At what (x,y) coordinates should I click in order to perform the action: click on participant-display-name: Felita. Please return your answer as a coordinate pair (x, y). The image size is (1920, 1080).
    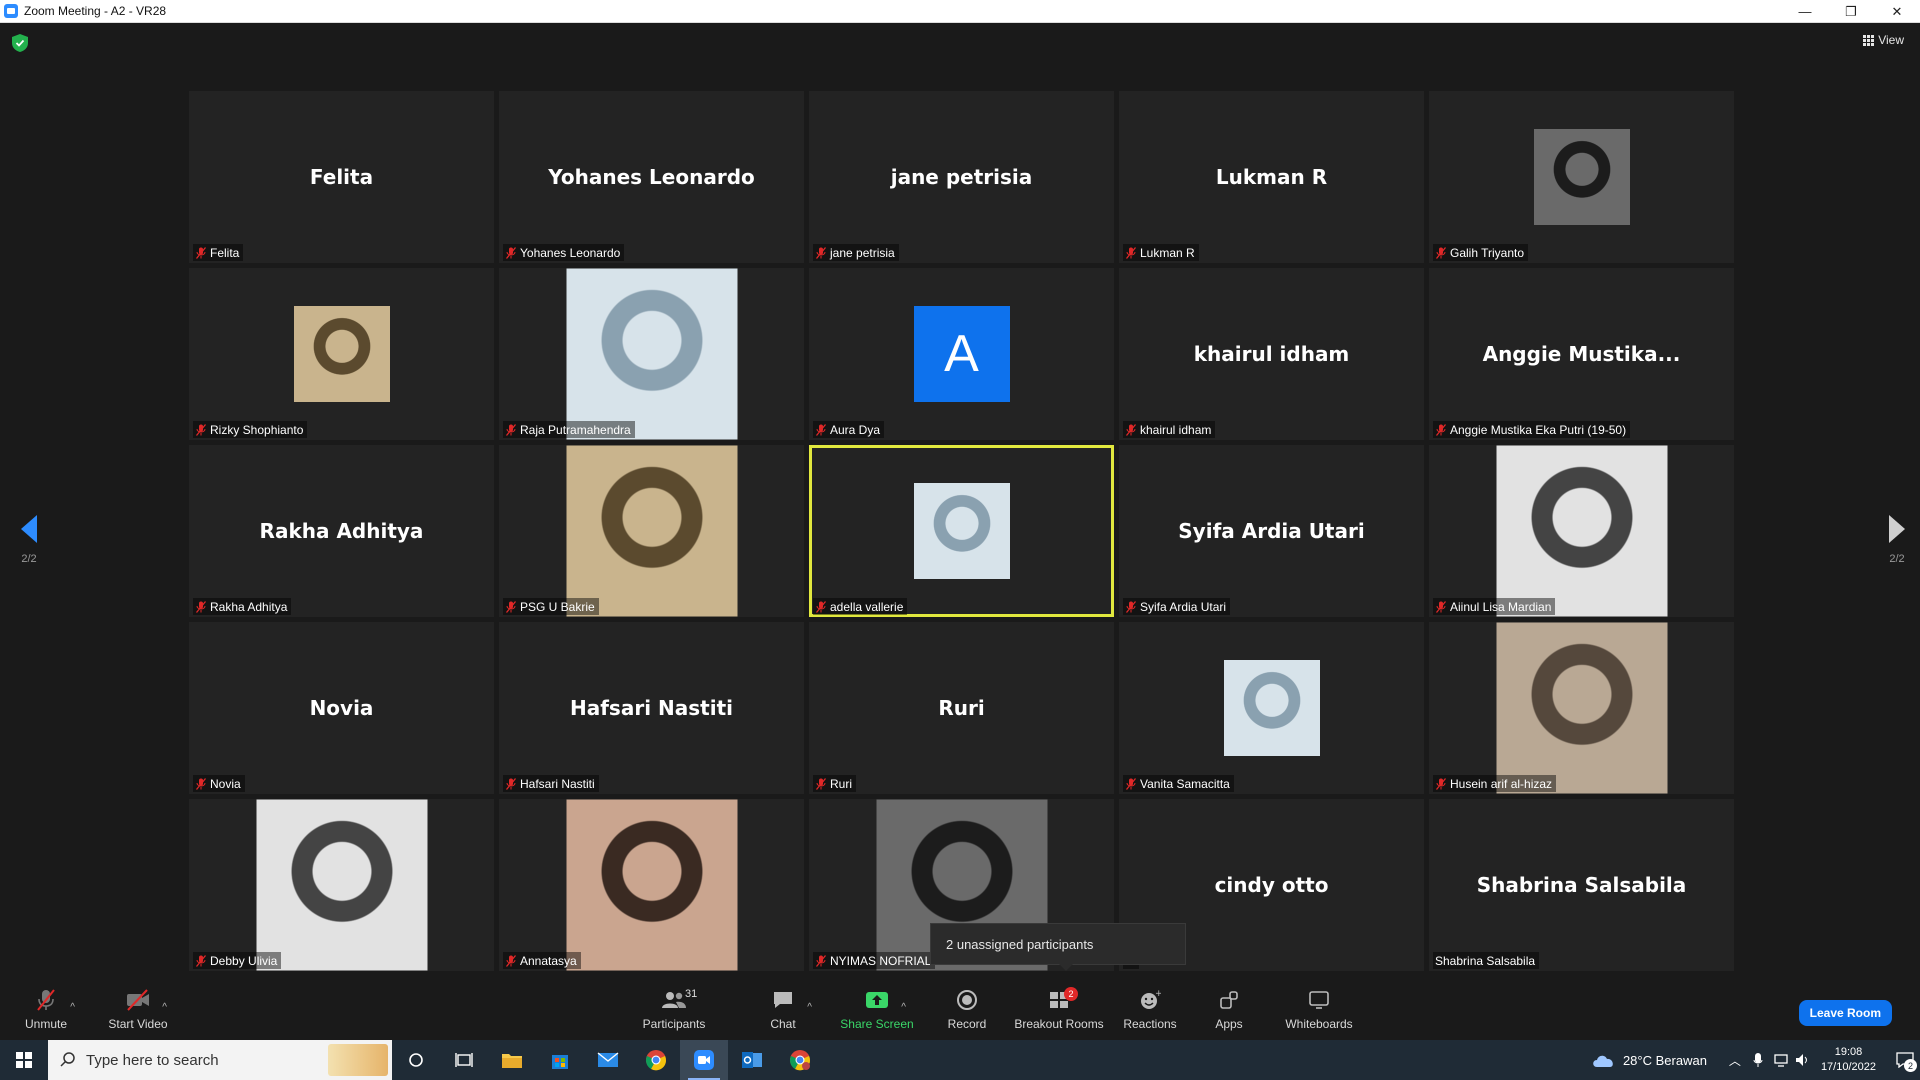
    Looking at the image, I should click on (341, 177).